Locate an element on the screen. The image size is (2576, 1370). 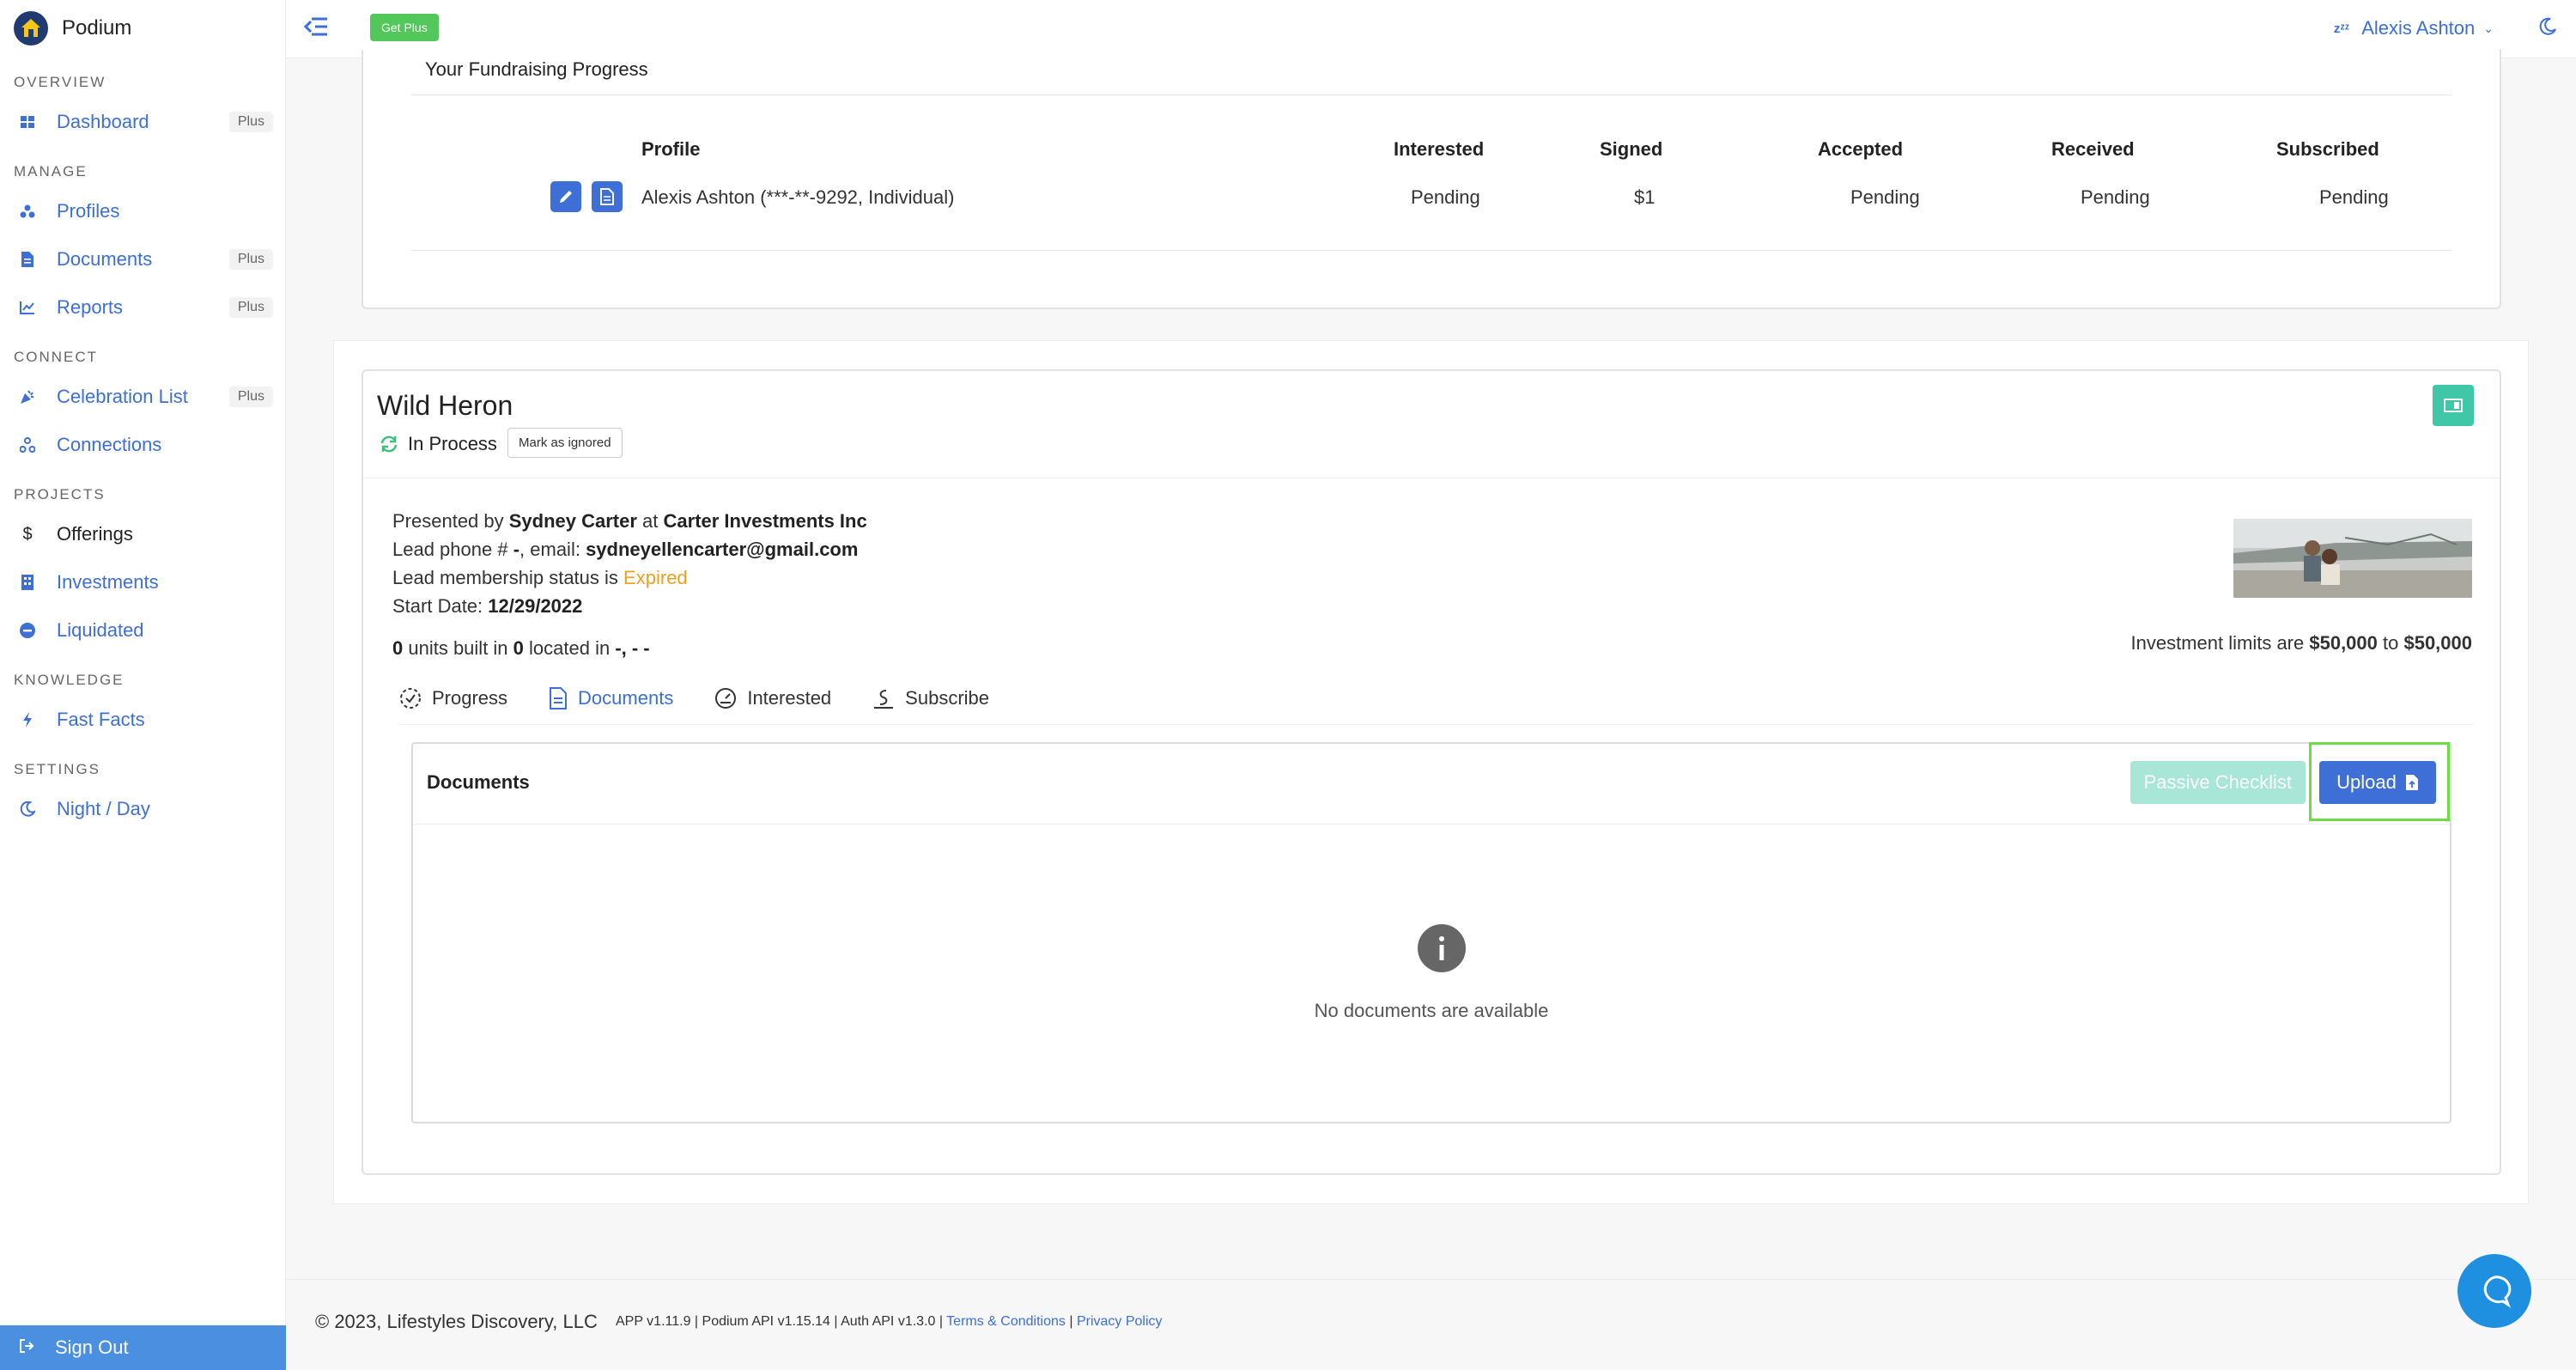
sidebar-item-label: Offerings is located at coordinates (95, 534).